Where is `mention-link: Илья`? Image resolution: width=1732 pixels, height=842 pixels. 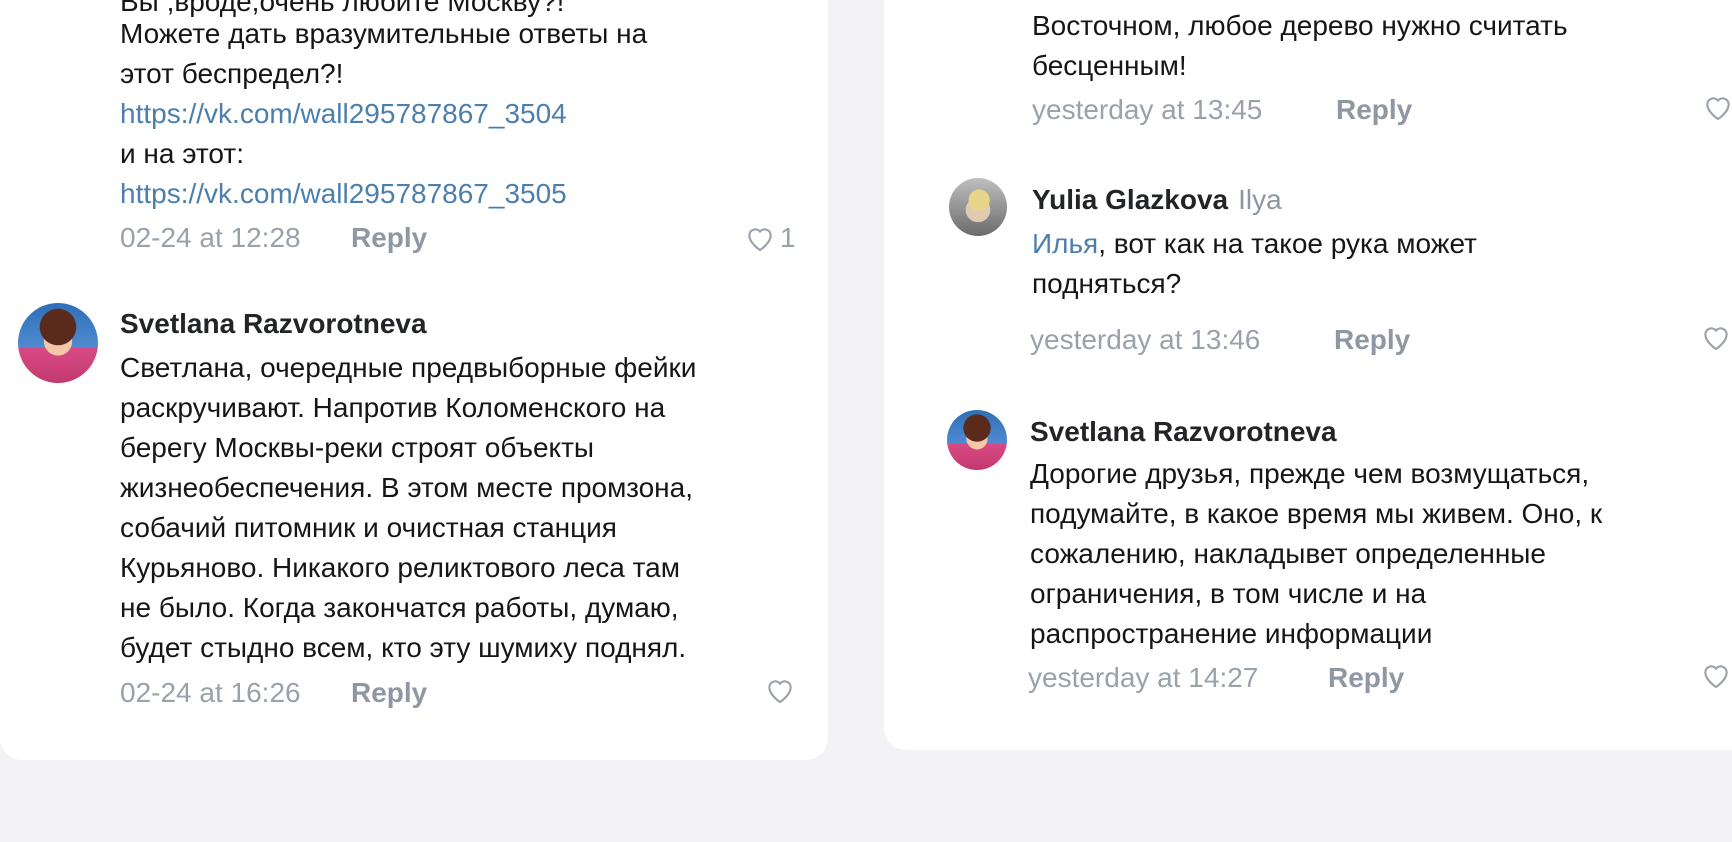
mention-link: Илья is located at coordinates (1065, 243).